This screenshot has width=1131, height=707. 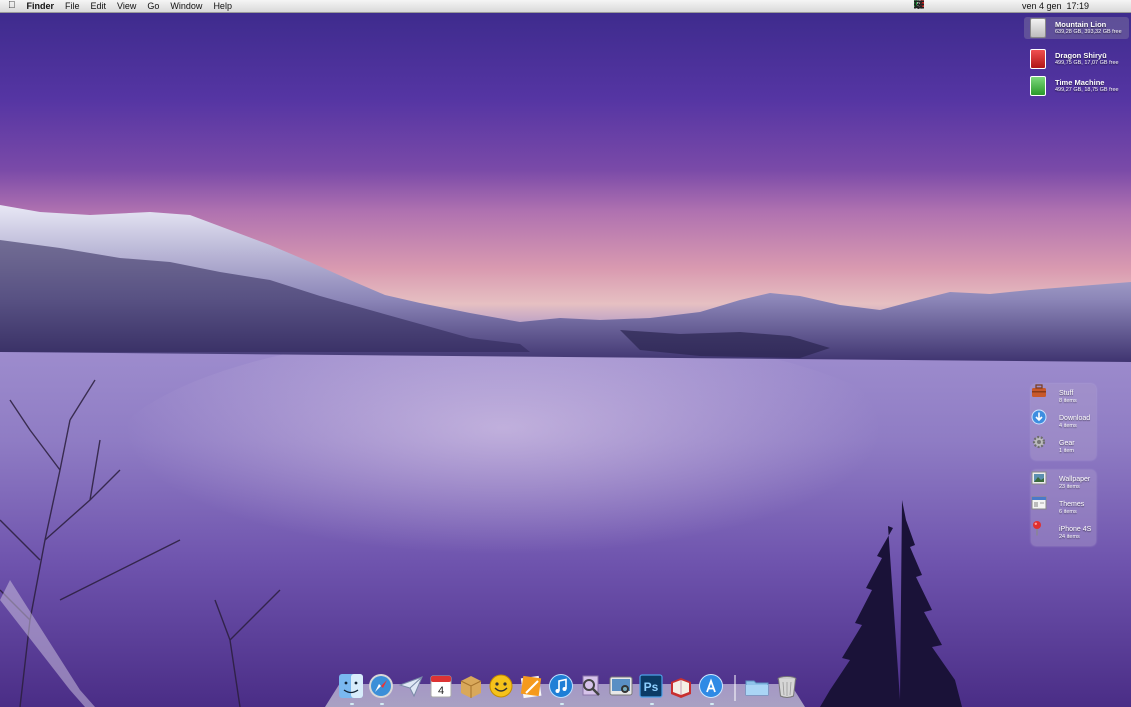 I want to click on stack-gear: Gear 1 item, so click(x=1063, y=447).